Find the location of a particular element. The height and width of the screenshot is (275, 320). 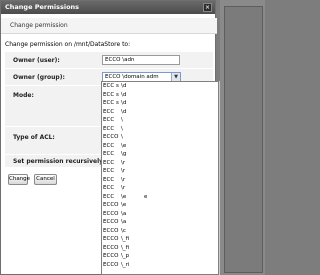

background-panel is located at coordinates (242, 137).